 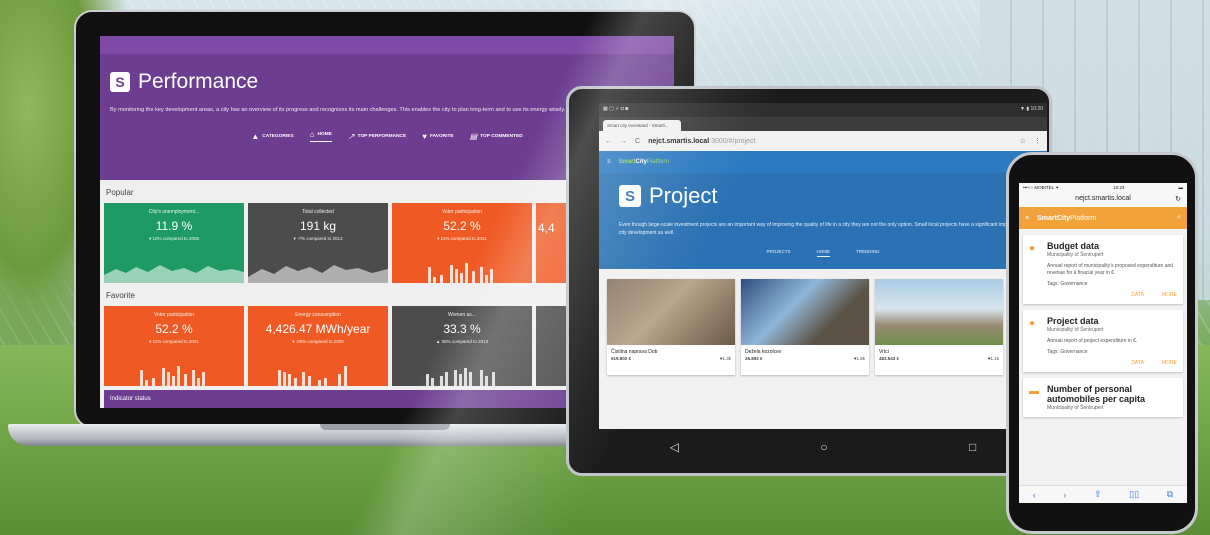 I want to click on project-card: Dežela kozolcev 26.892 € ♥1.5k, so click(x=805, y=327).